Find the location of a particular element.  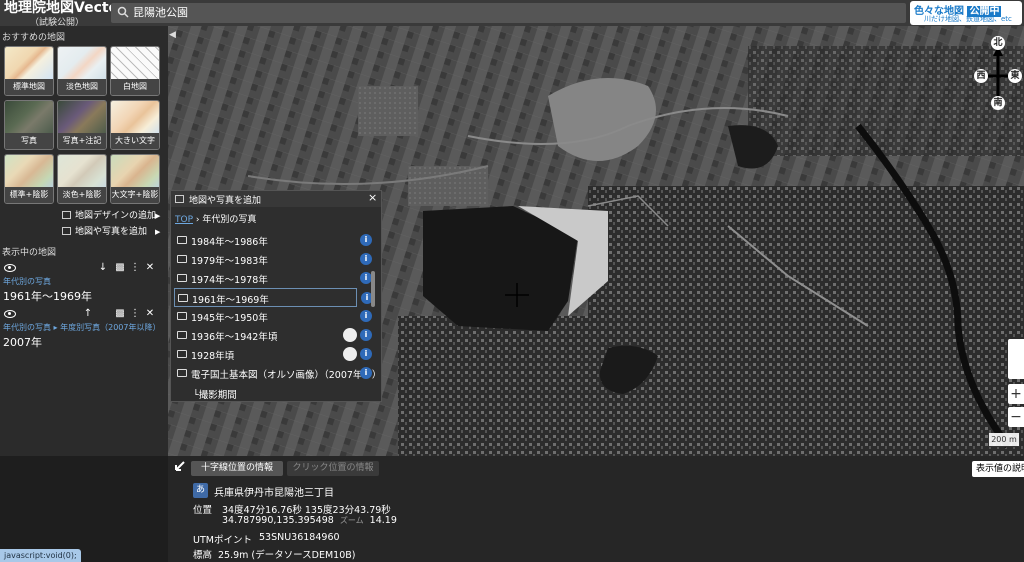

list-item-label: 1961年〜1969年 is located at coordinates (230, 300).